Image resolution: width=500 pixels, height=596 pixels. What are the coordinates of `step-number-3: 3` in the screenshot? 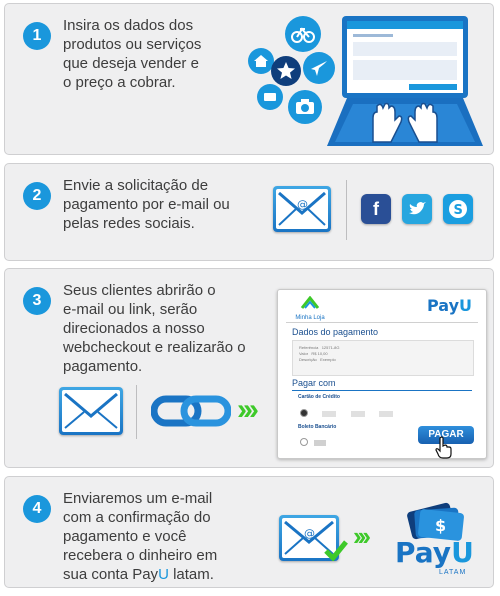 It's located at (37, 301).